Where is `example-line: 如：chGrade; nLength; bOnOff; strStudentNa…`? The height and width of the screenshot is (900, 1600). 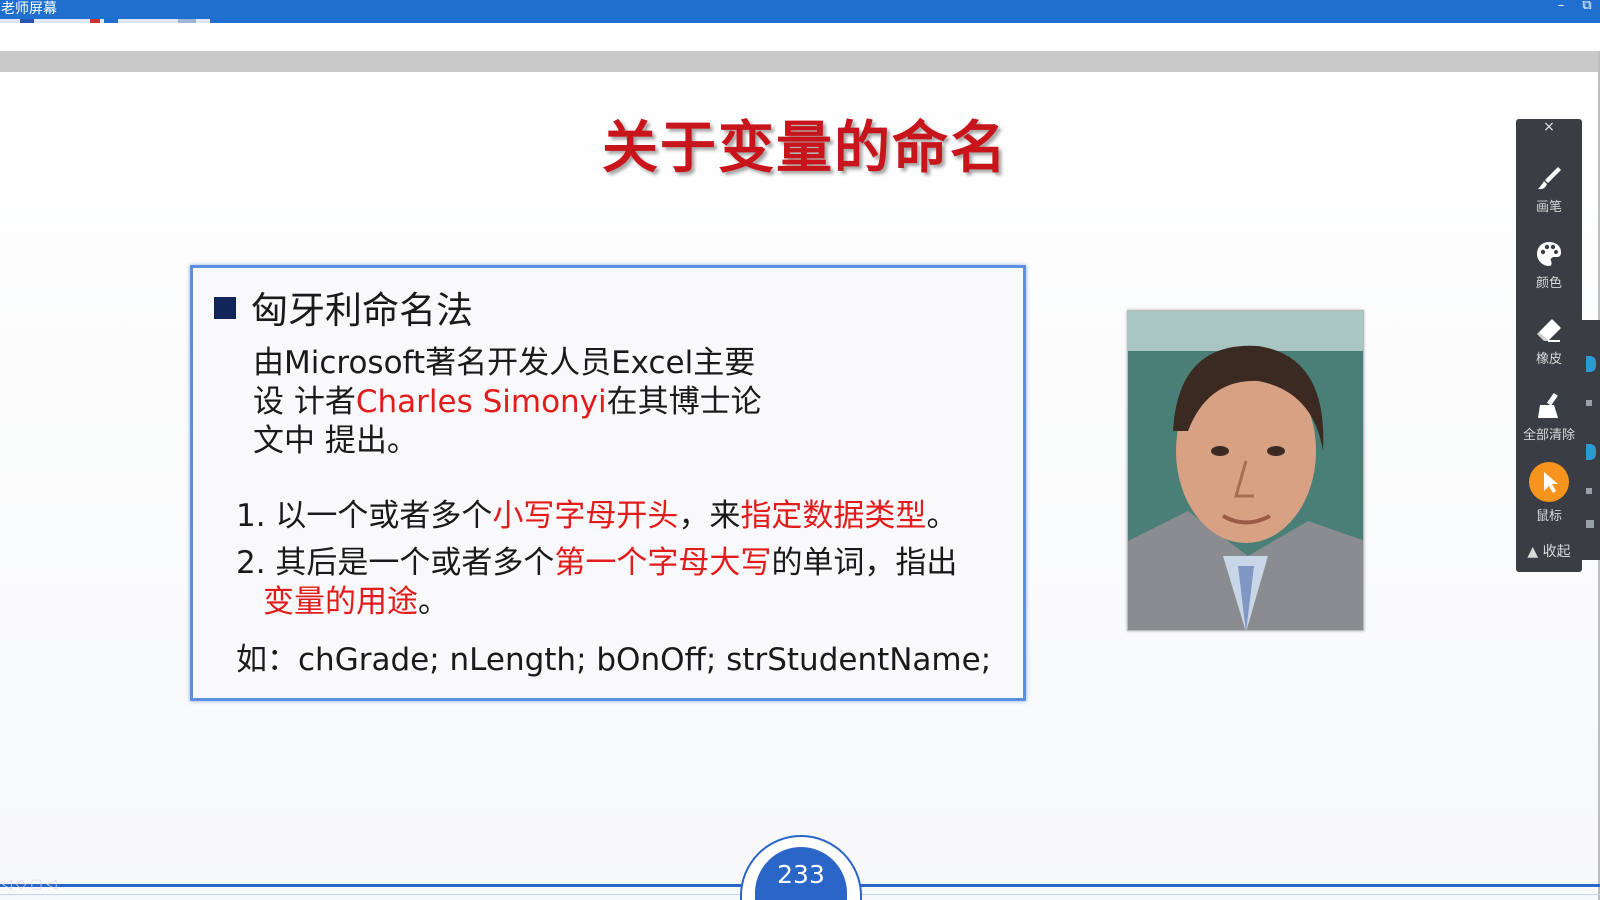 example-line: 如：chGrade; nLength; bOnOff; strStudentNa… is located at coordinates (614, 660).